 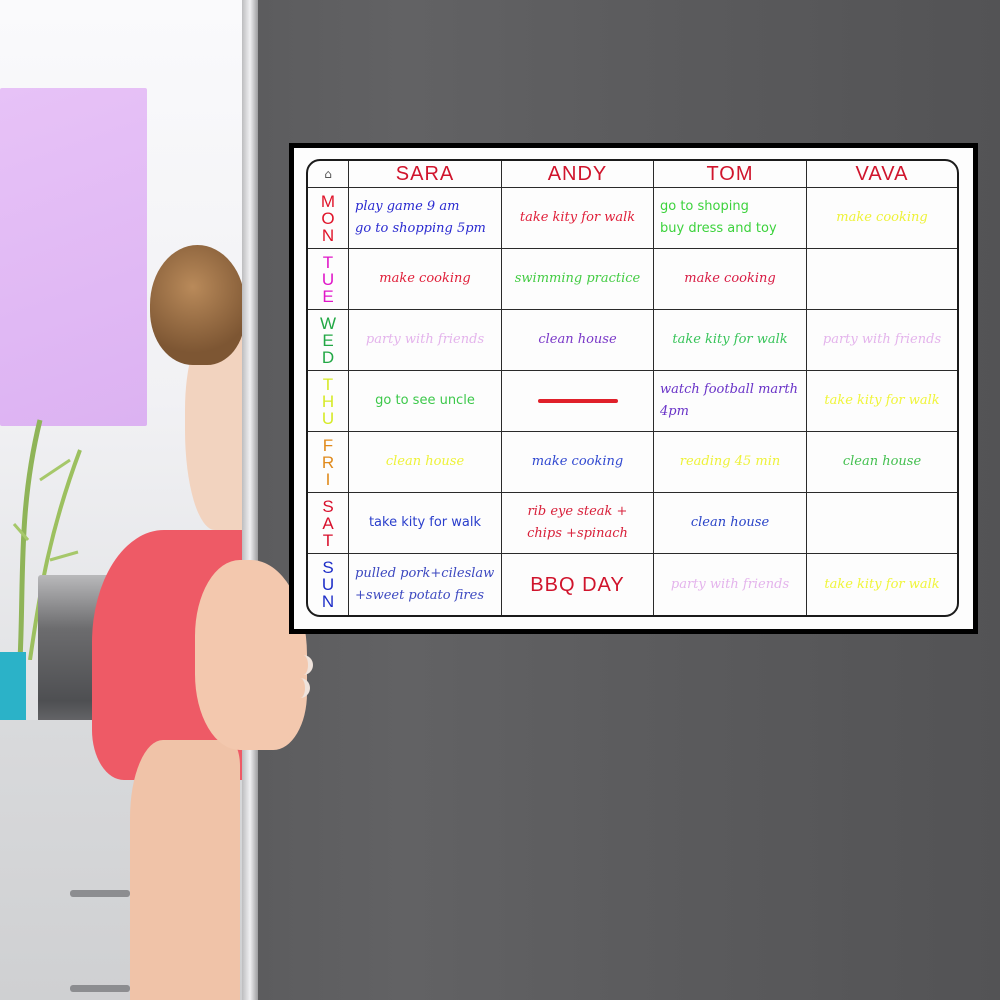 I want to click on planner-entry: rib eye steak + chips +spinach, so click(x=577, y=523).